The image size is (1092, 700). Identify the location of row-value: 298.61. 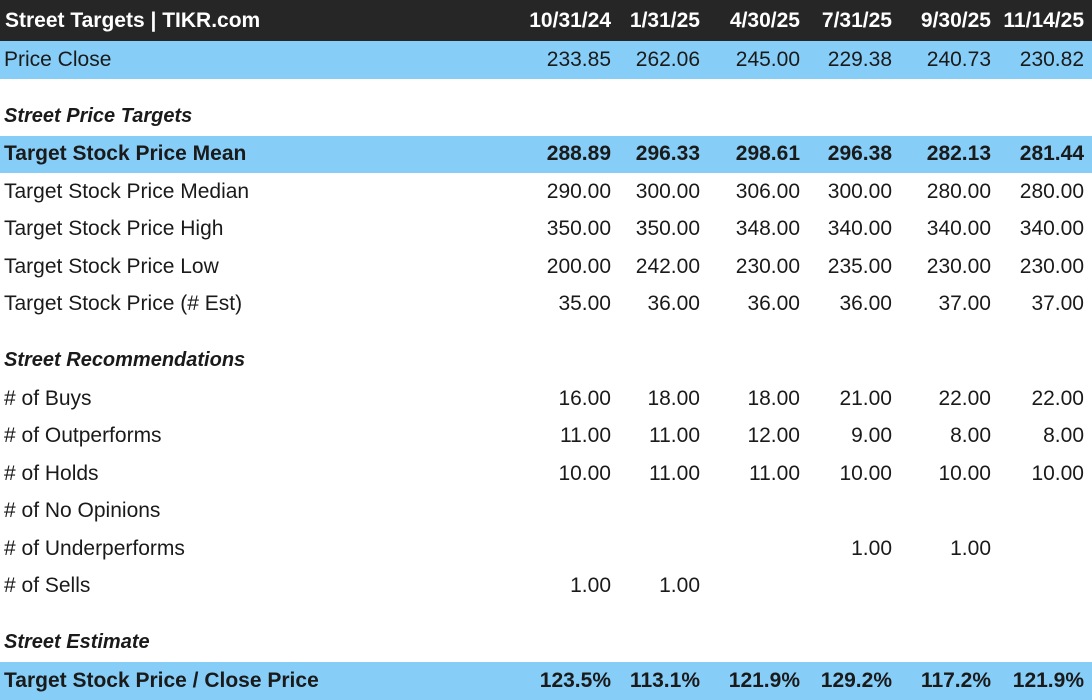
(767, 154).